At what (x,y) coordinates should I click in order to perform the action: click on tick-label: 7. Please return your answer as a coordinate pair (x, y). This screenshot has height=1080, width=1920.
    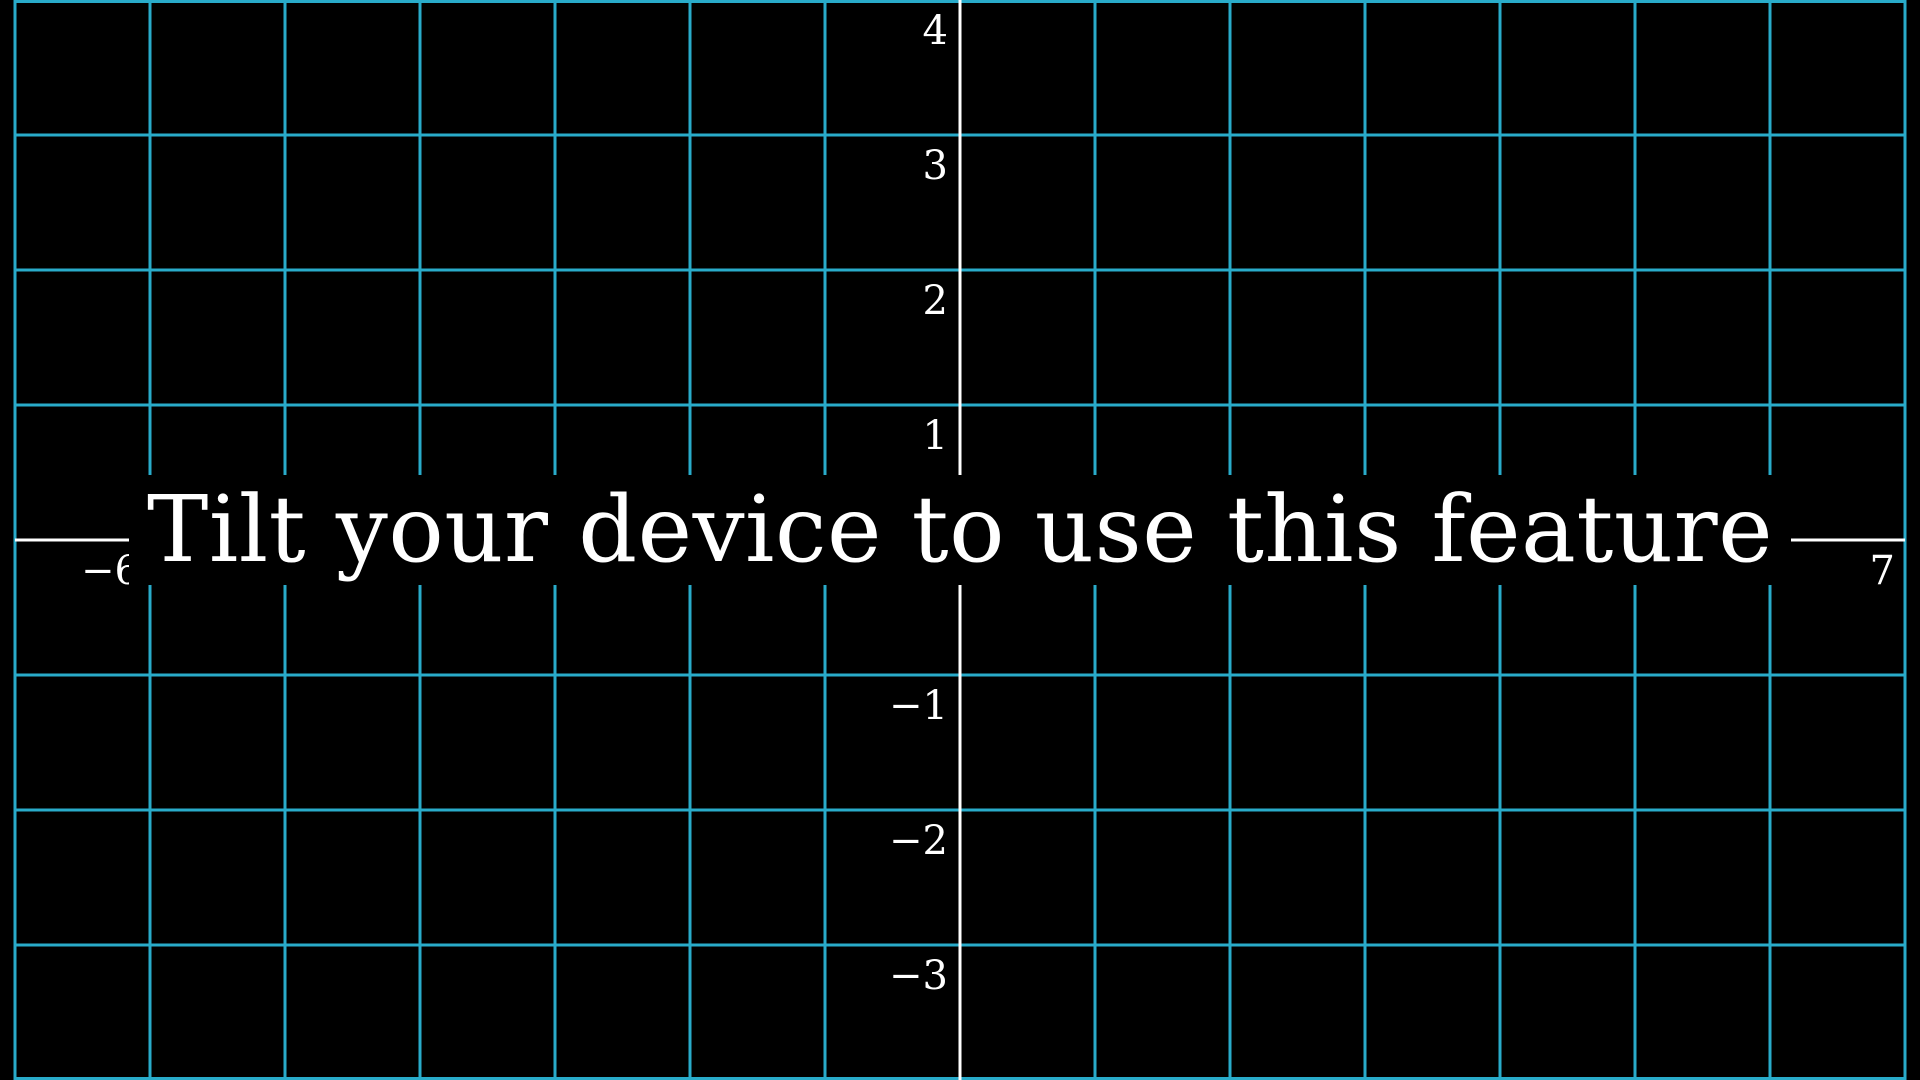
    Looking at the image, I should click on (1882, 571).